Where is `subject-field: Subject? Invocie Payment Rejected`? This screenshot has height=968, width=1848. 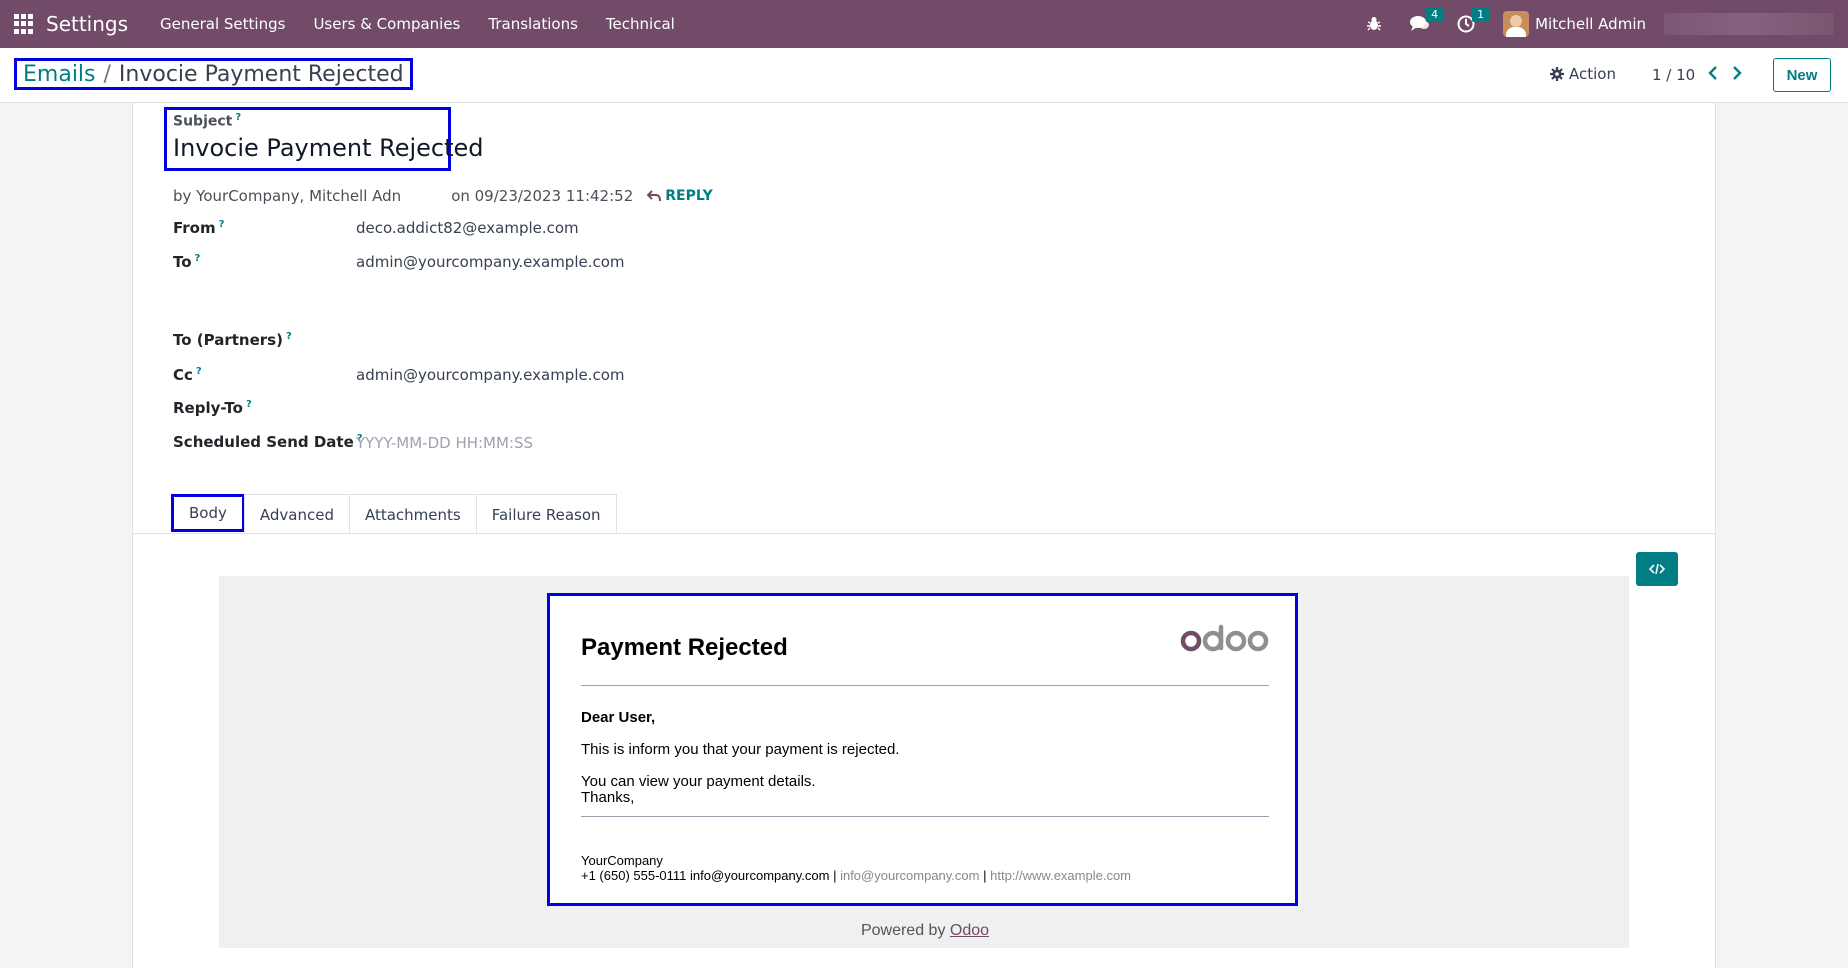 subject-field: Subject? Invocie Payment Rejected is located at coordinates (324, 139).